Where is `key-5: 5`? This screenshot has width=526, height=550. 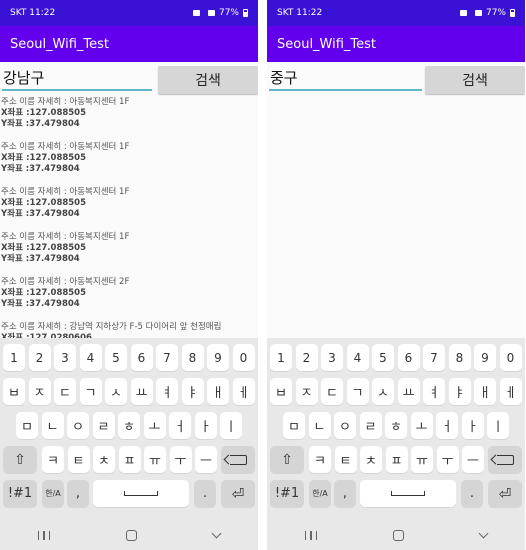 key-5: 5 is located at coordinates (383, 357).